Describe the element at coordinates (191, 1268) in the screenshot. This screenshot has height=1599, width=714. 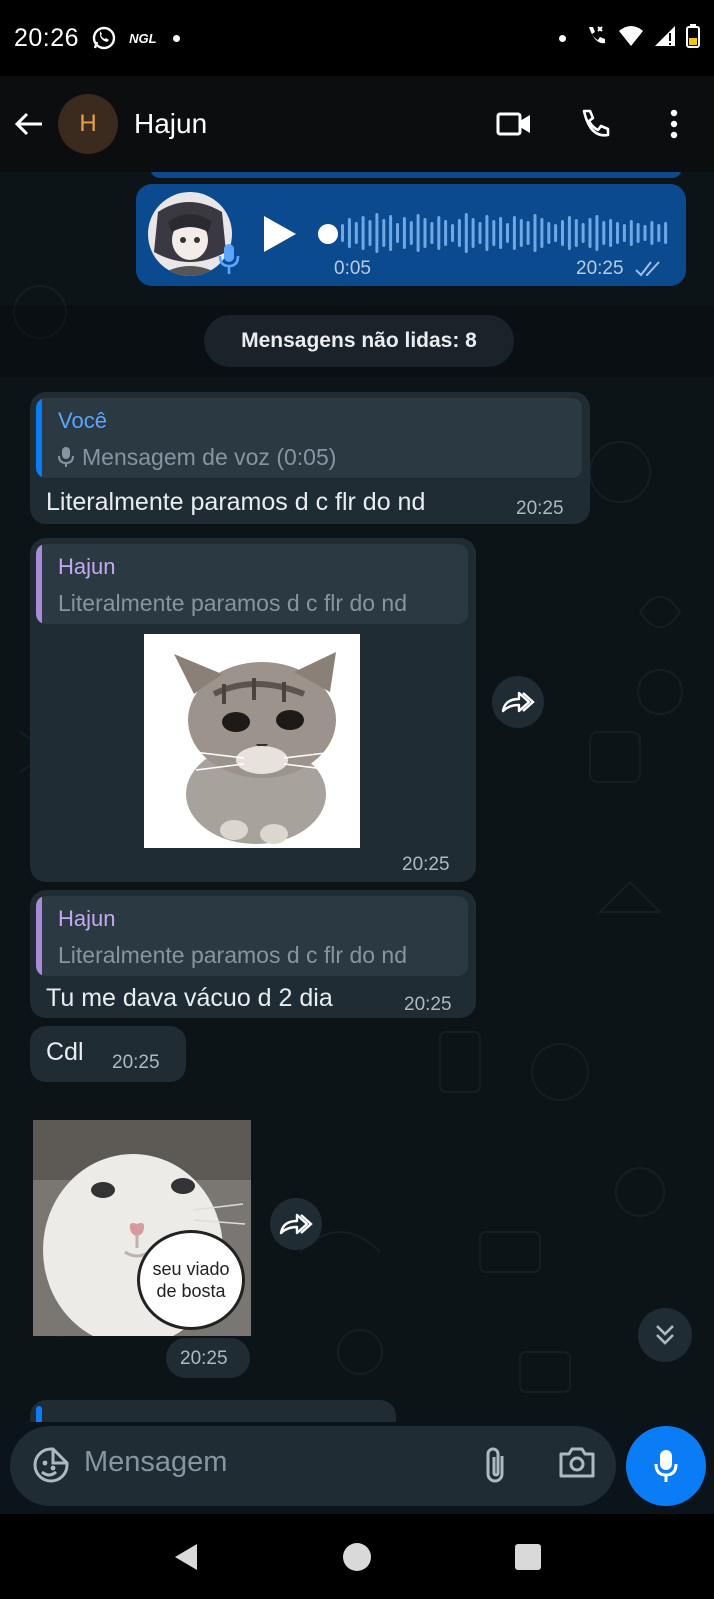
I see `sticker-caption-line: seu viado` at that location.